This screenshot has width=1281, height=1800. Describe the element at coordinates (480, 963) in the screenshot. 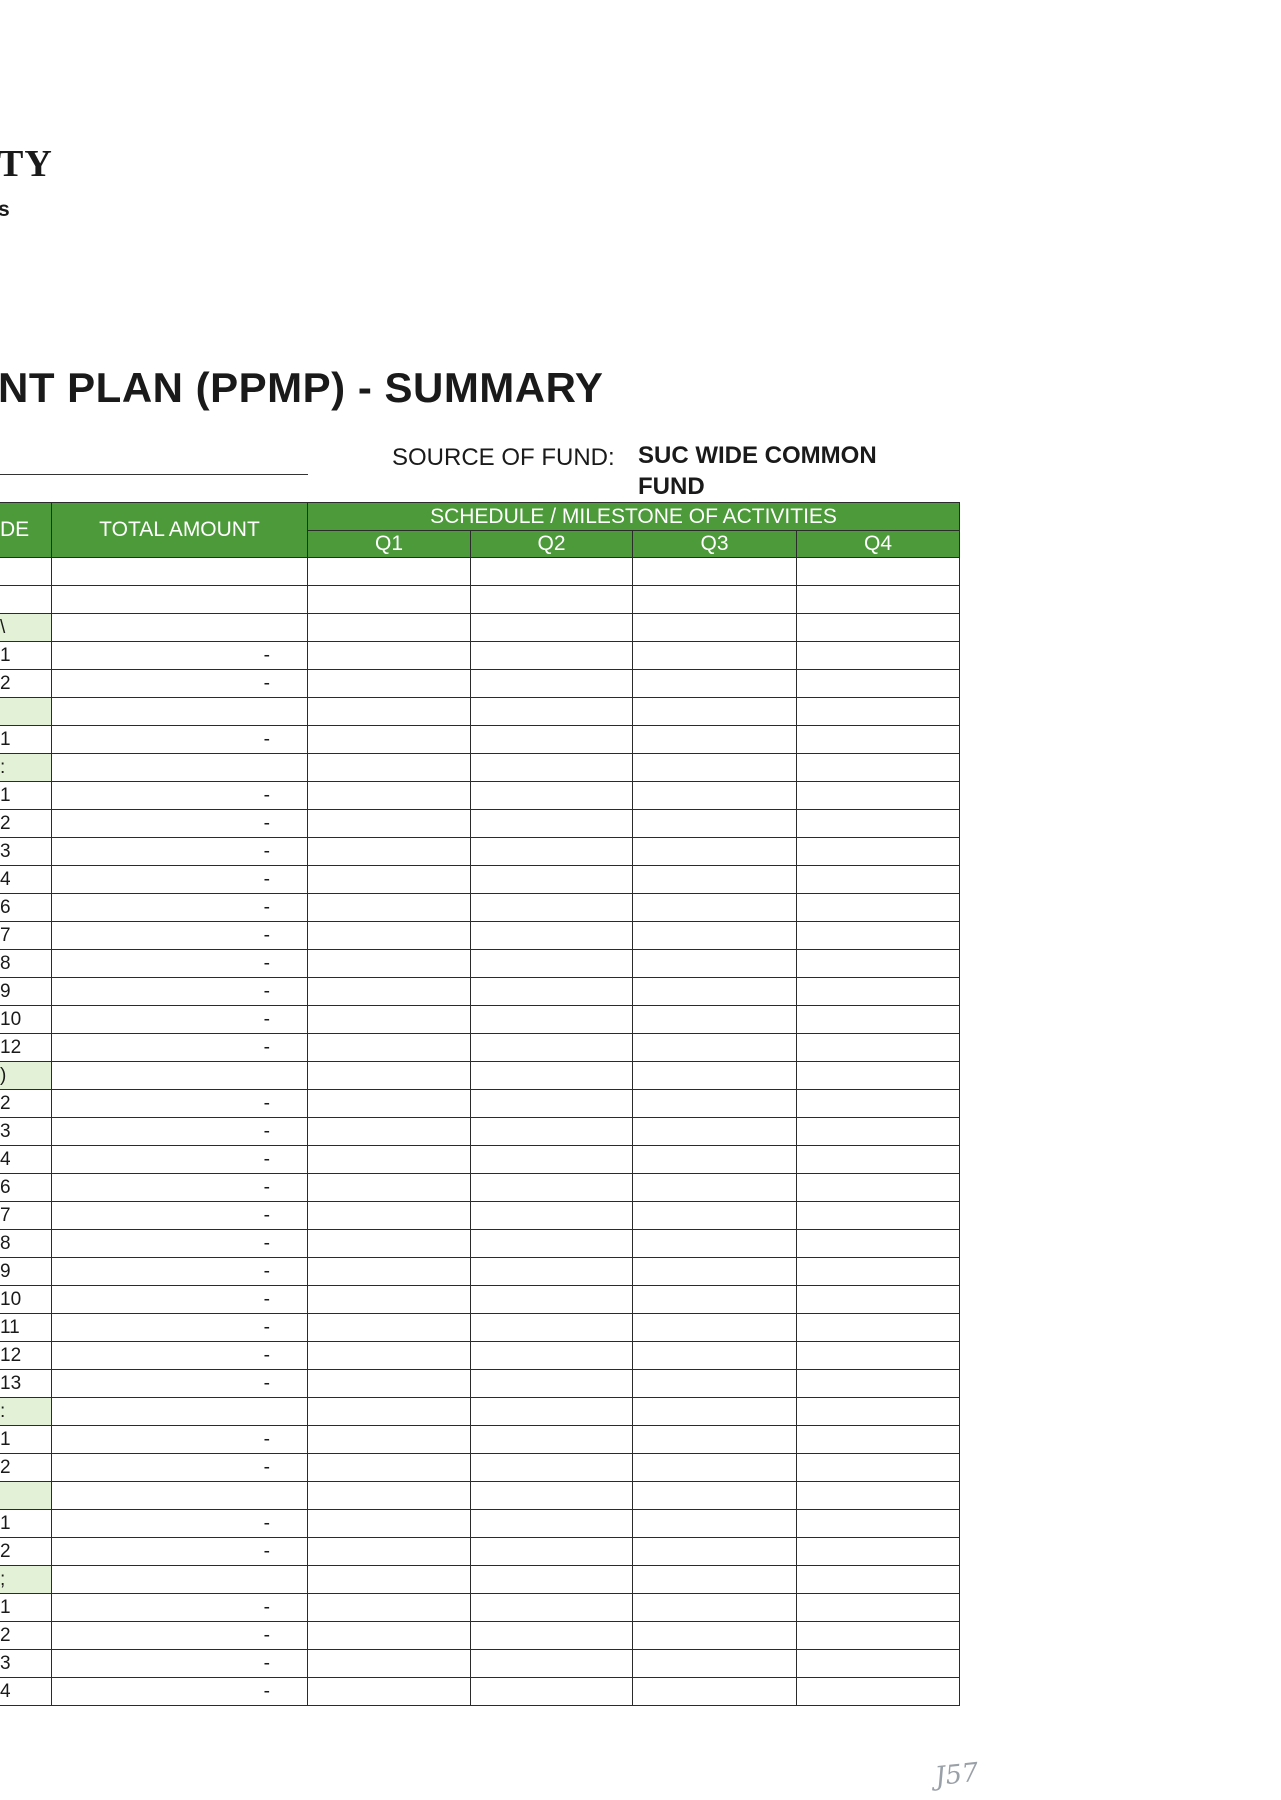

I see `table-row: 8-` at that location.